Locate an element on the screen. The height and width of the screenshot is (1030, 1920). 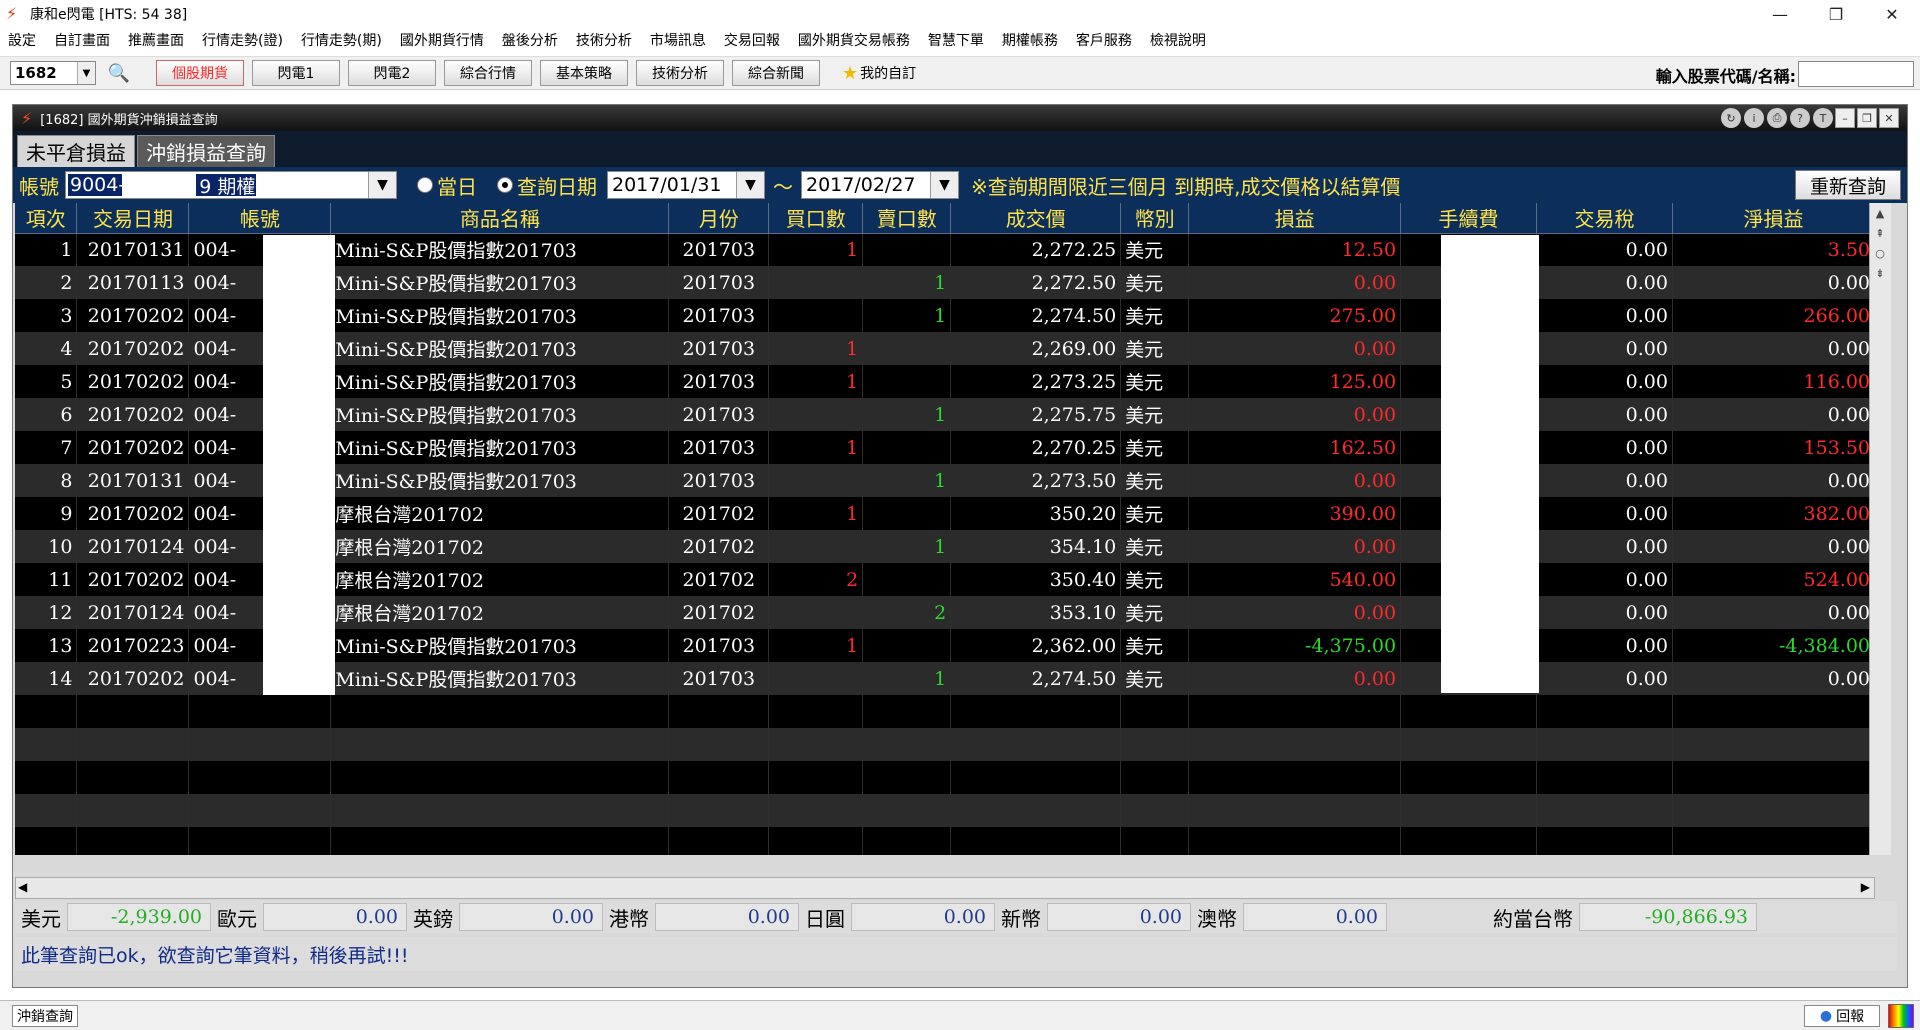
radio-query-date: 查詢日期 is located at coordinates (547, 185).